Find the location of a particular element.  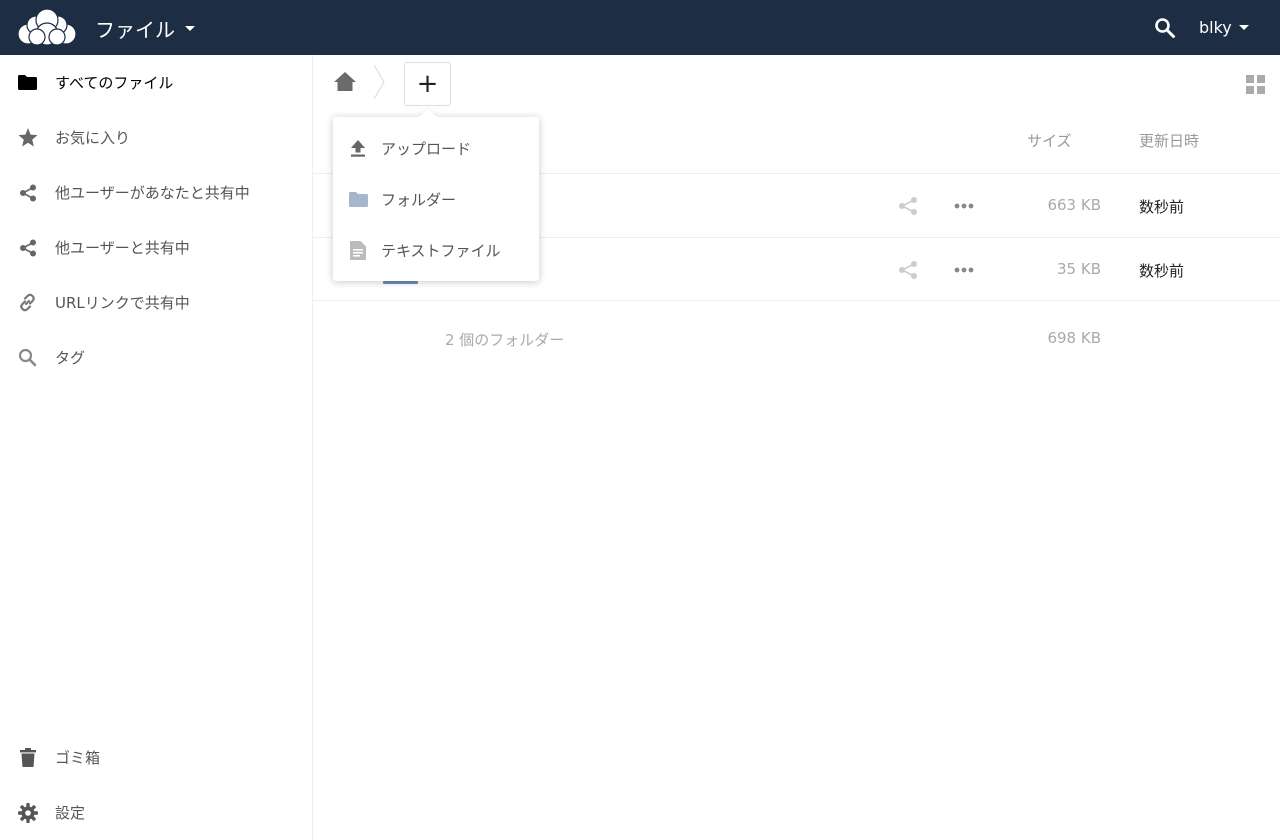

menu-item-upload: アップロード is located at coordinates (436, 148).